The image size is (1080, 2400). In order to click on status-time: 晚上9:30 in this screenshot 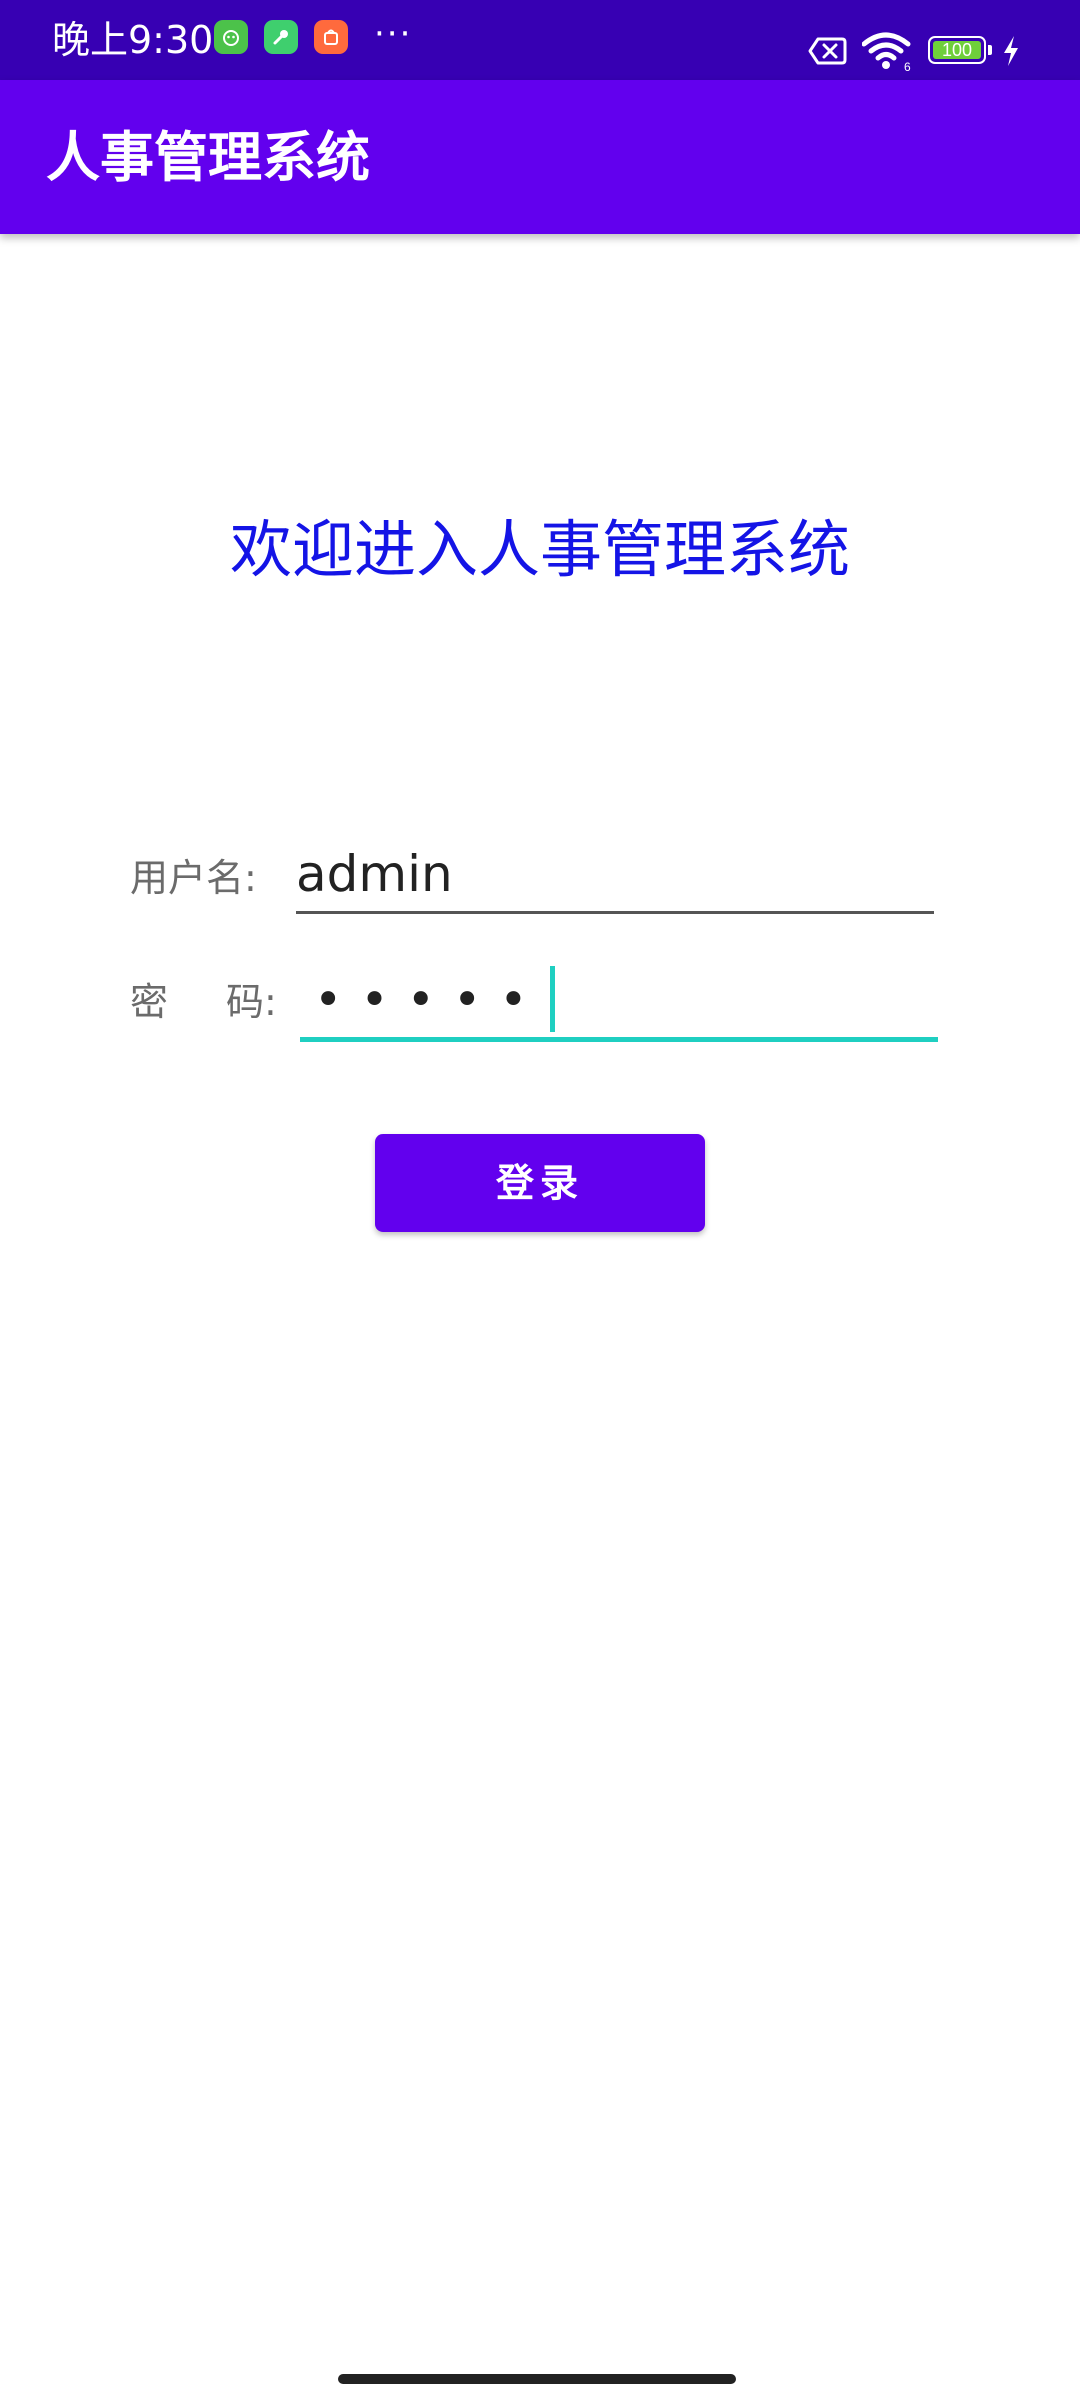, I will do `click(133, 40)`.